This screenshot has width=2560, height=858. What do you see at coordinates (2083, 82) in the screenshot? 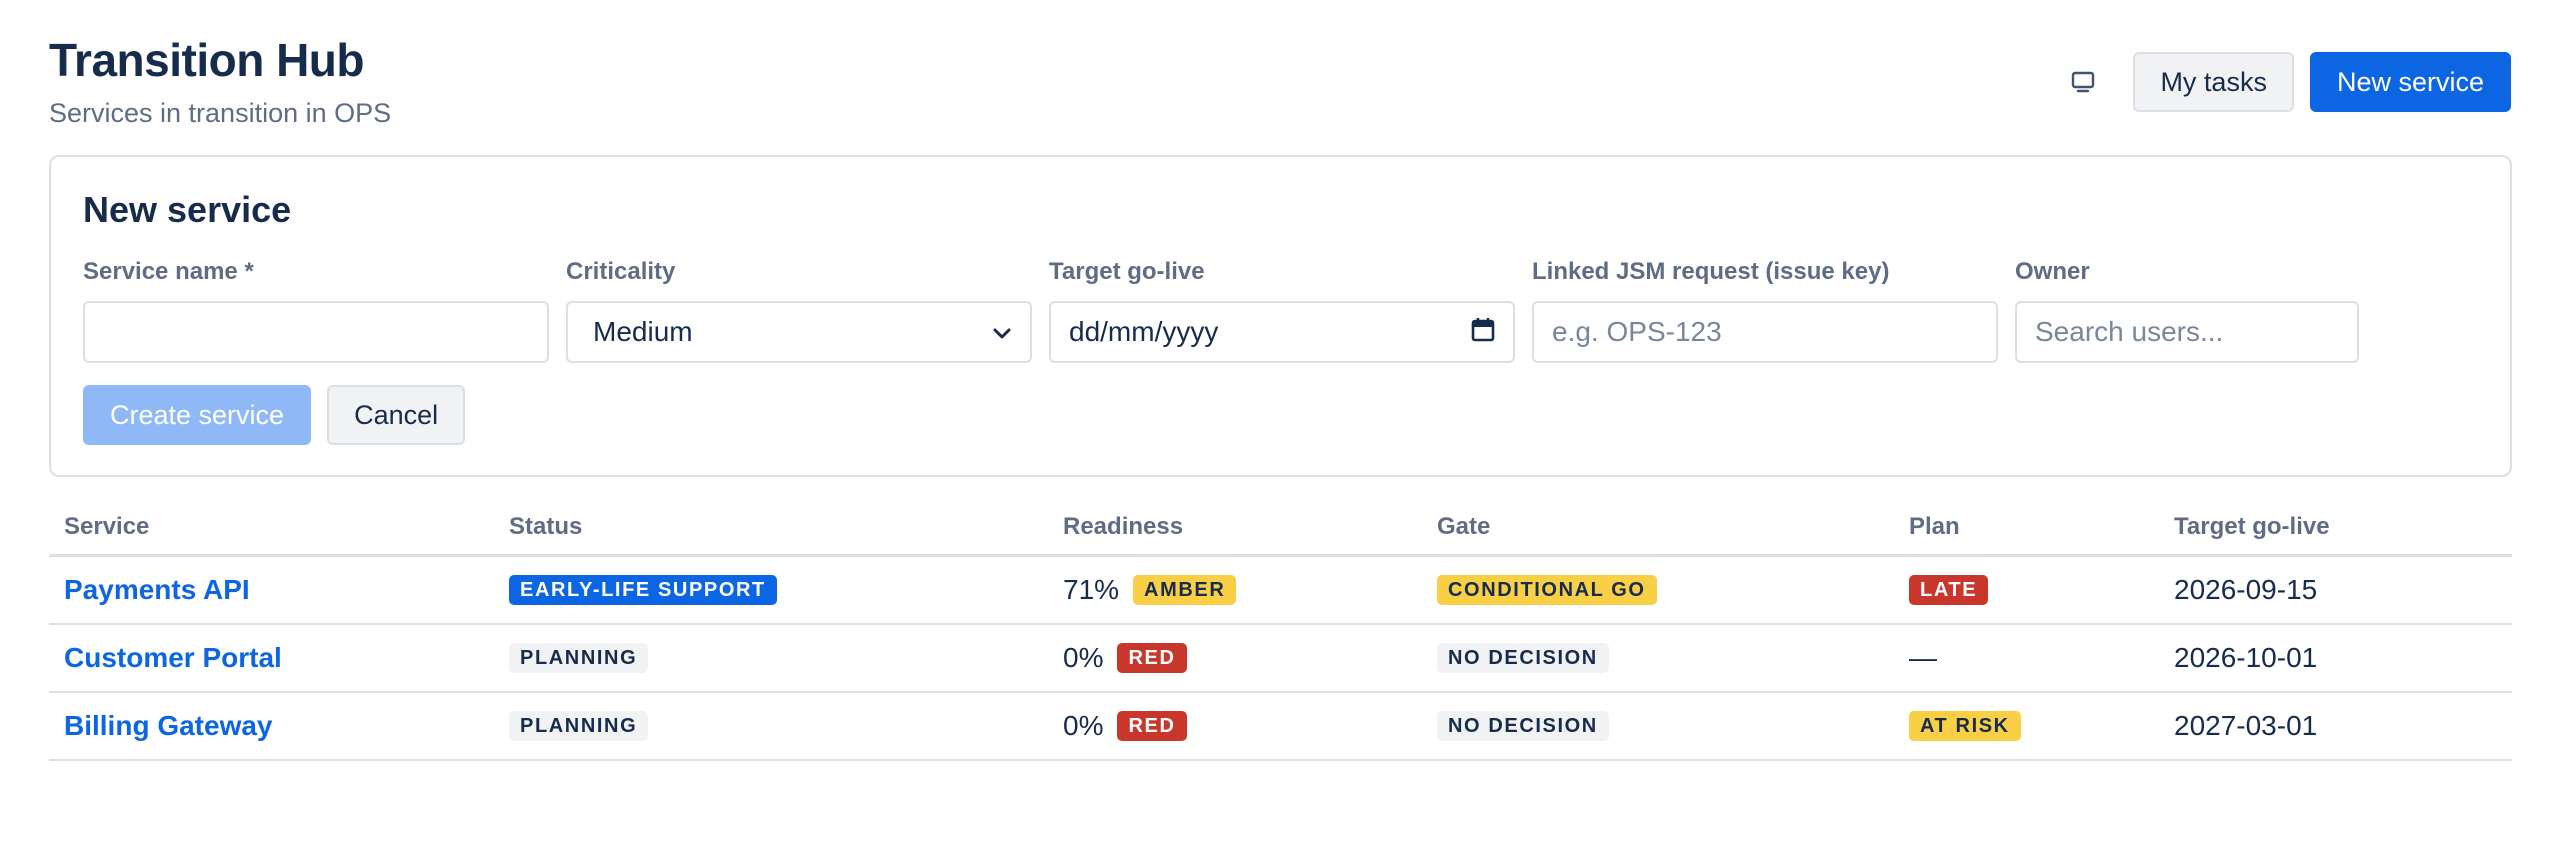
I see `monitor-icon` at bounding box center [2083, 82].